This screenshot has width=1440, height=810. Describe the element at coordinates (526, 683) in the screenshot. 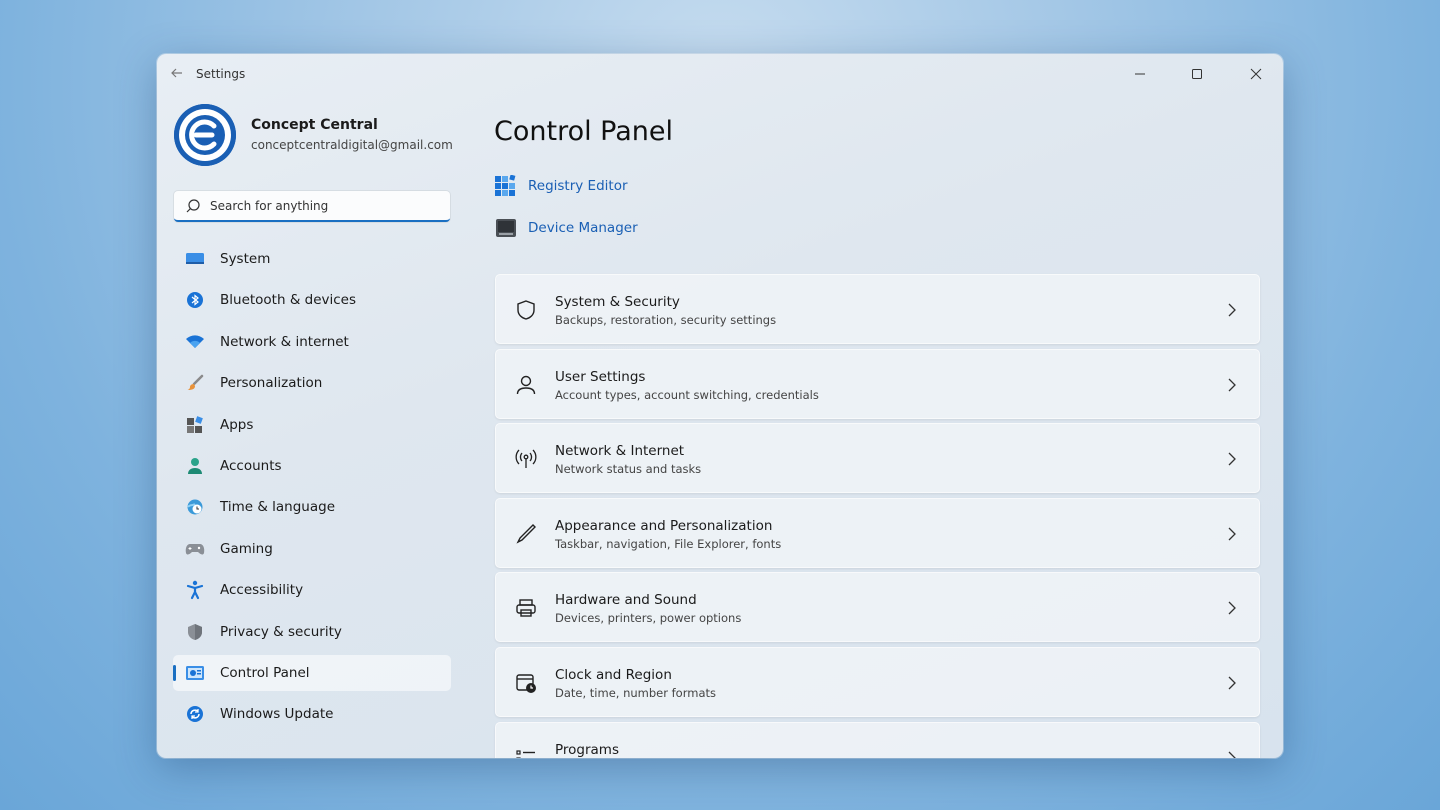

I see `calendar-clock-icon` at that location.